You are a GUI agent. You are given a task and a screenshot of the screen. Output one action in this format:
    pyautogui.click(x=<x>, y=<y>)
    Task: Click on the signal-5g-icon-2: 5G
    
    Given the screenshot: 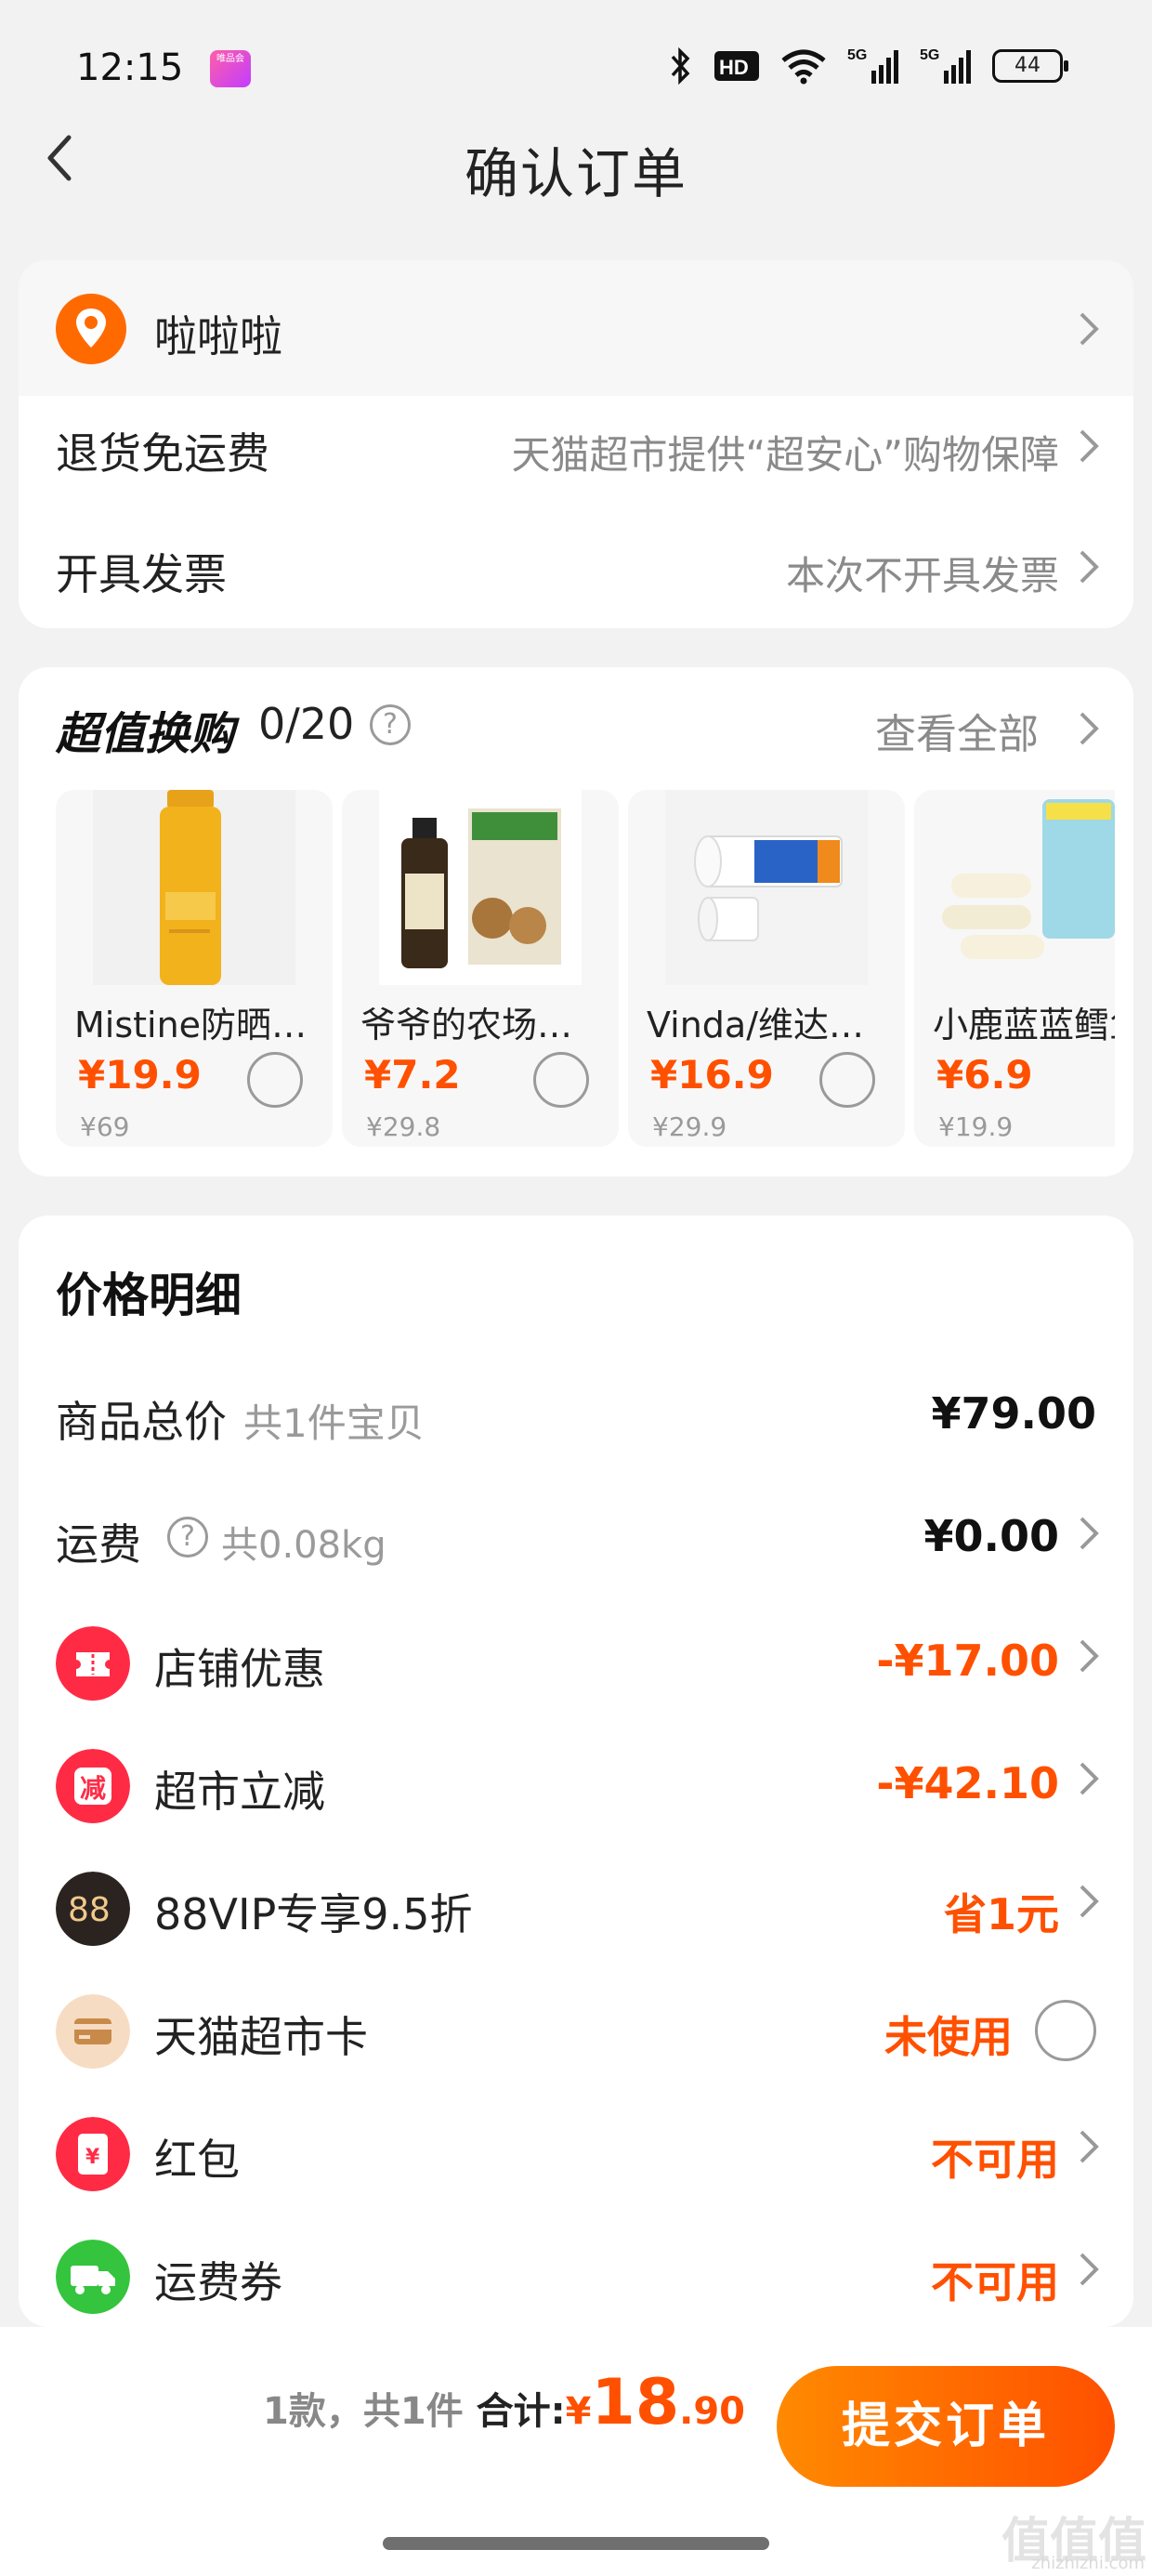 What is the action you would take?
    pyautogui.click(x=945, y=65)
    